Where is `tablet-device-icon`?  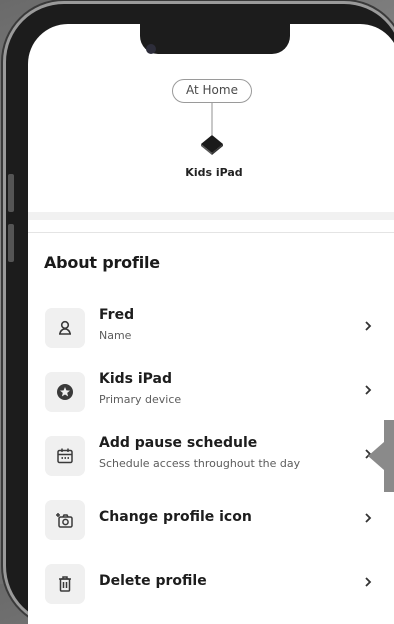
tablet-device-icon is located at coordinates (212, 145).